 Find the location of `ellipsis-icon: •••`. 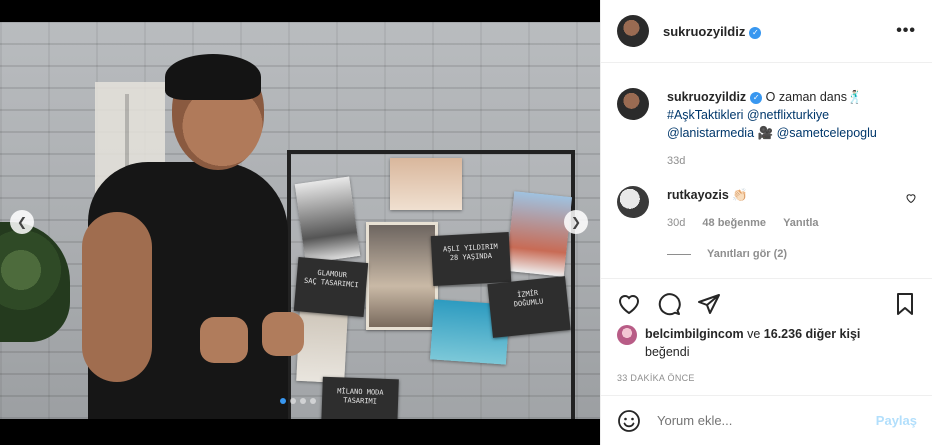

ellipsis-icon: ••• is located at coordinates (906, 31).